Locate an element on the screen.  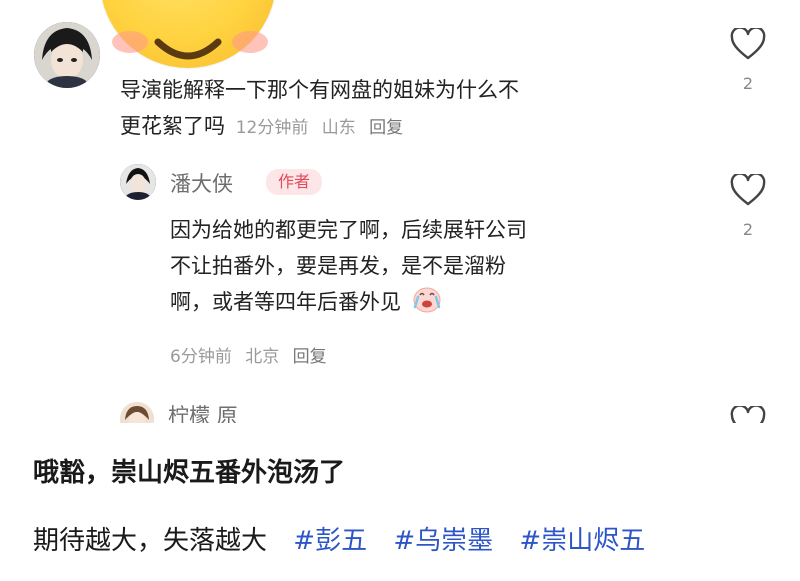
reply-meta: 6分钟前 北京 回复 is located at coordinates (252, 354).